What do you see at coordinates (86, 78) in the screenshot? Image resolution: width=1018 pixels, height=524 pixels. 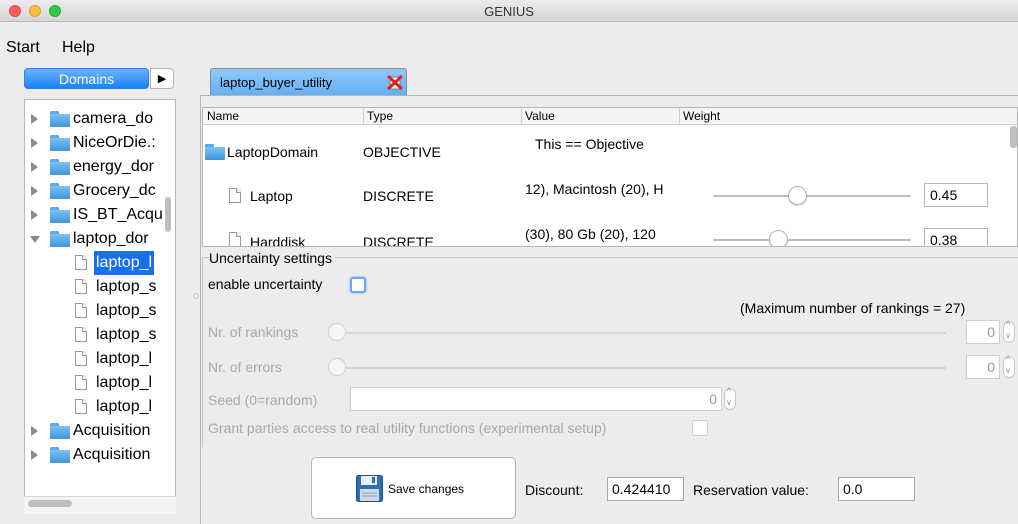 I see `domains-button: Domains` at bounding box center [86, 78].